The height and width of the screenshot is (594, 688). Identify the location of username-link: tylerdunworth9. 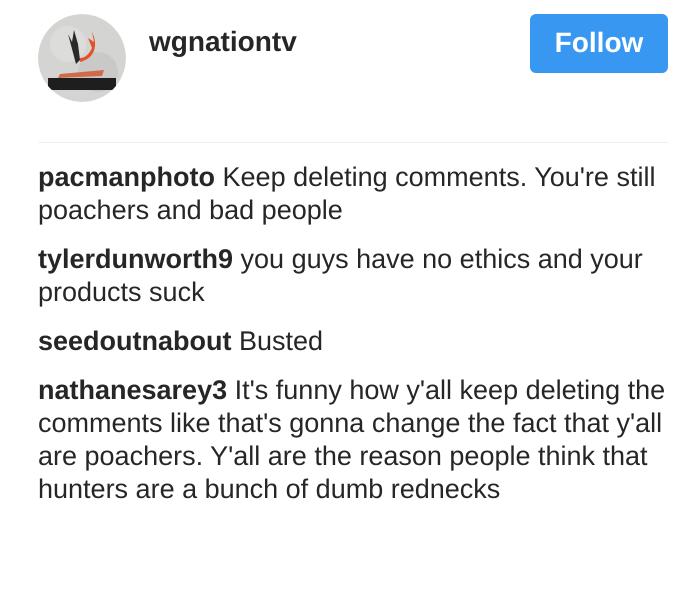
(136, 259).